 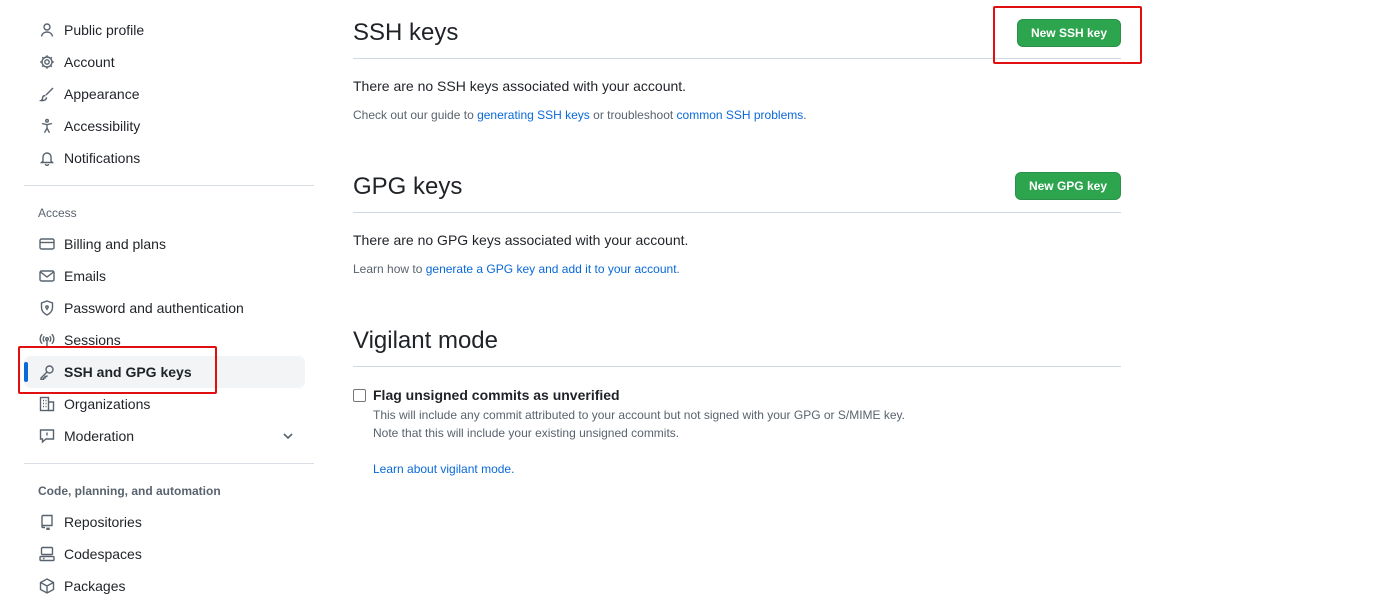 What do you see at coordinates (102, 126) in the screenshot?
I see `sidebar-item-label: Accessibility` at bounding box center [102, 126].